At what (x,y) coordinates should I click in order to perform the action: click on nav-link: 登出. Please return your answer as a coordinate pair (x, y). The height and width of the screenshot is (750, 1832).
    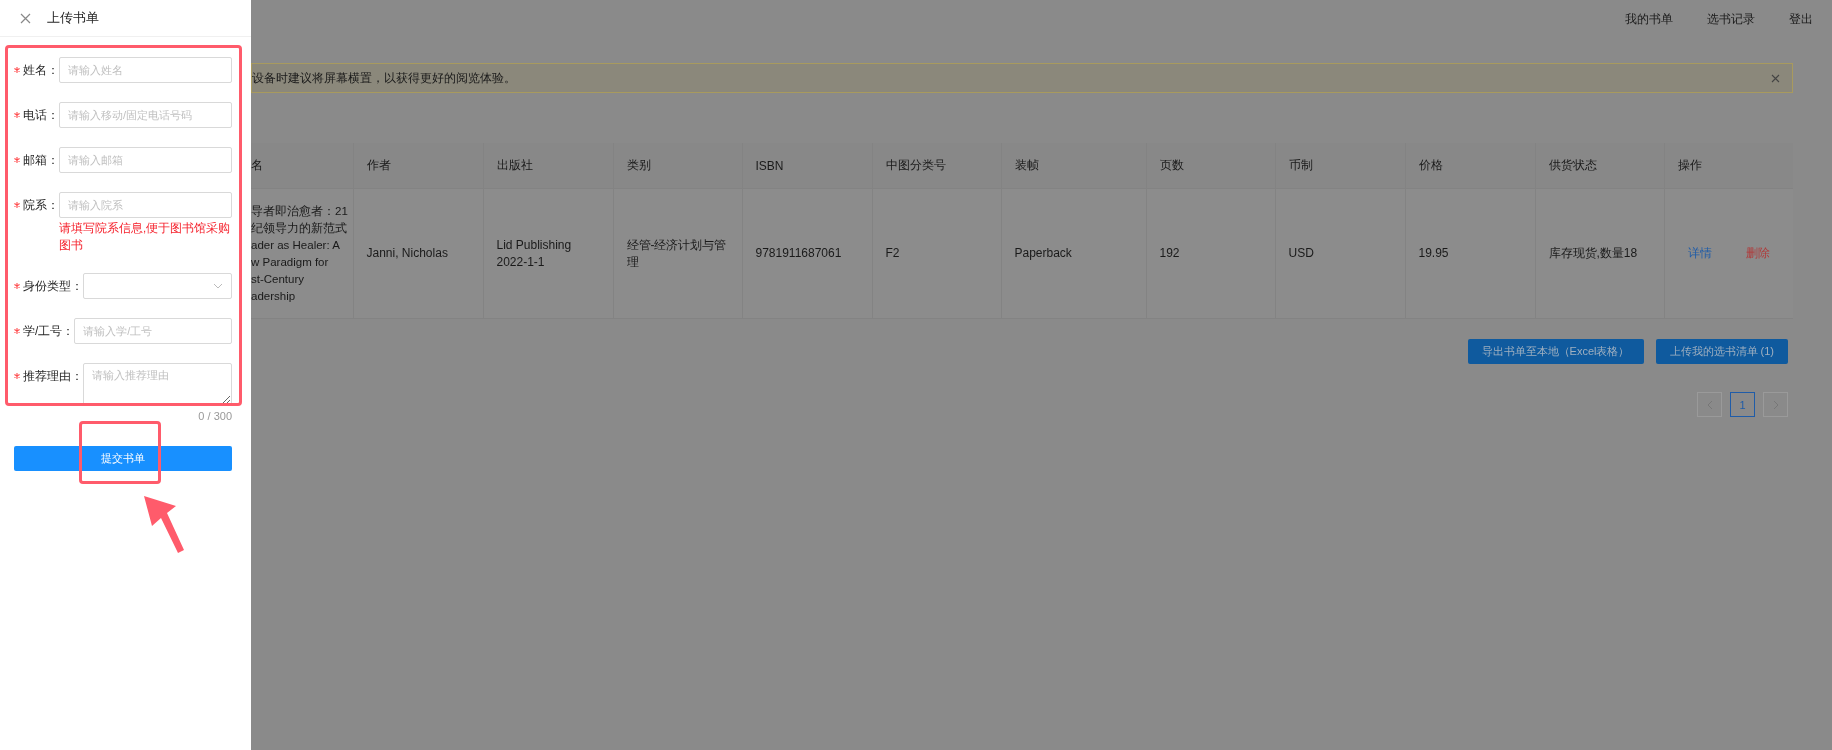
    Looking at the image, I should click on (1801, 19).